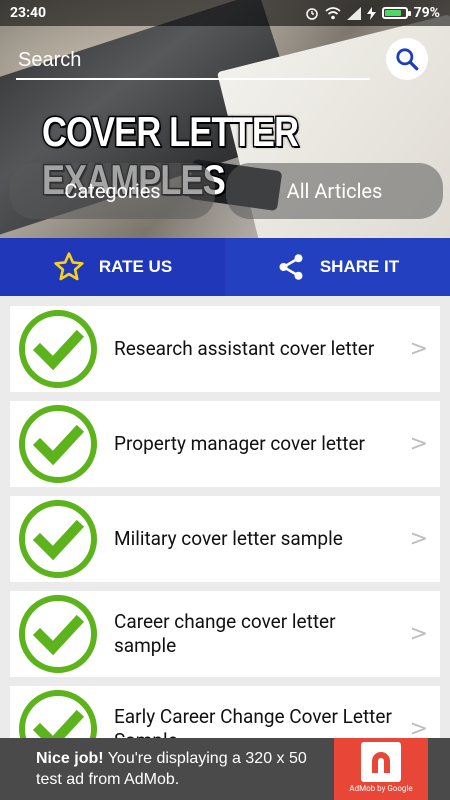  I want to click on search-icon, so click(407, 59).